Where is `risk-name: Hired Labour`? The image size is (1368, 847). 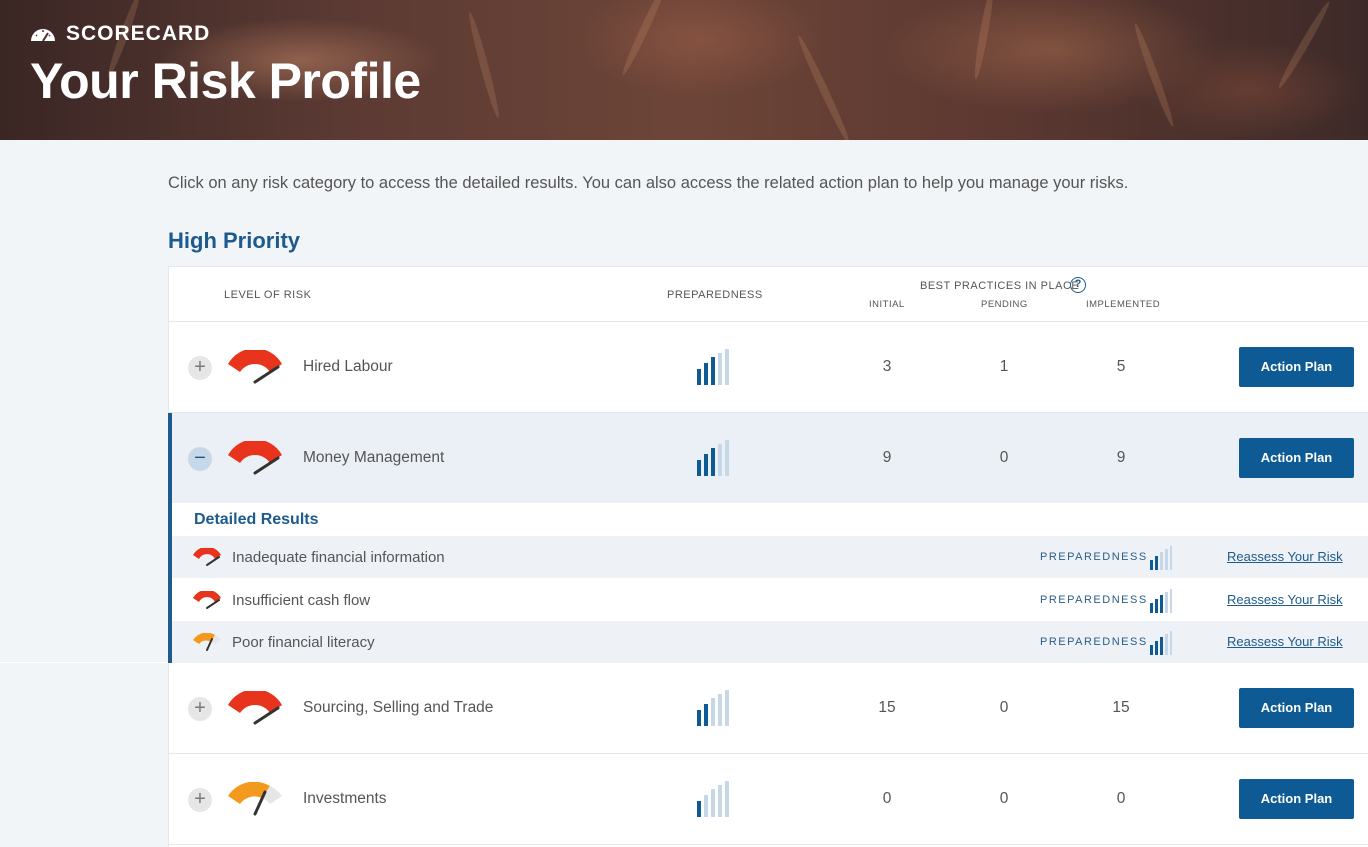 risk-name: Hired Labour is located at coordinates (348, 367).